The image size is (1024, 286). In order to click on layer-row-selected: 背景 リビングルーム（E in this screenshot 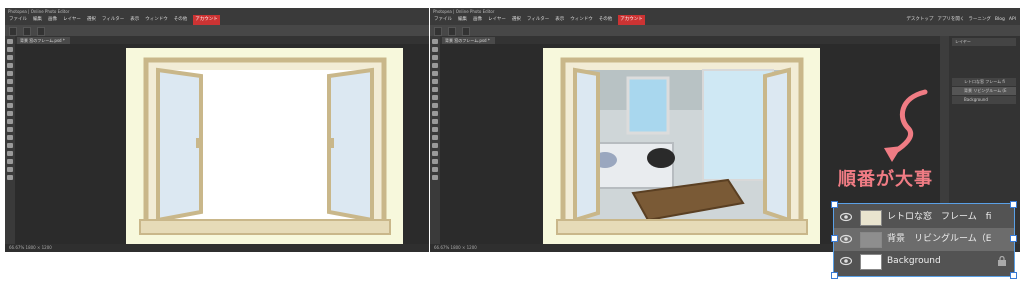, I will do `click(924, 239)`.